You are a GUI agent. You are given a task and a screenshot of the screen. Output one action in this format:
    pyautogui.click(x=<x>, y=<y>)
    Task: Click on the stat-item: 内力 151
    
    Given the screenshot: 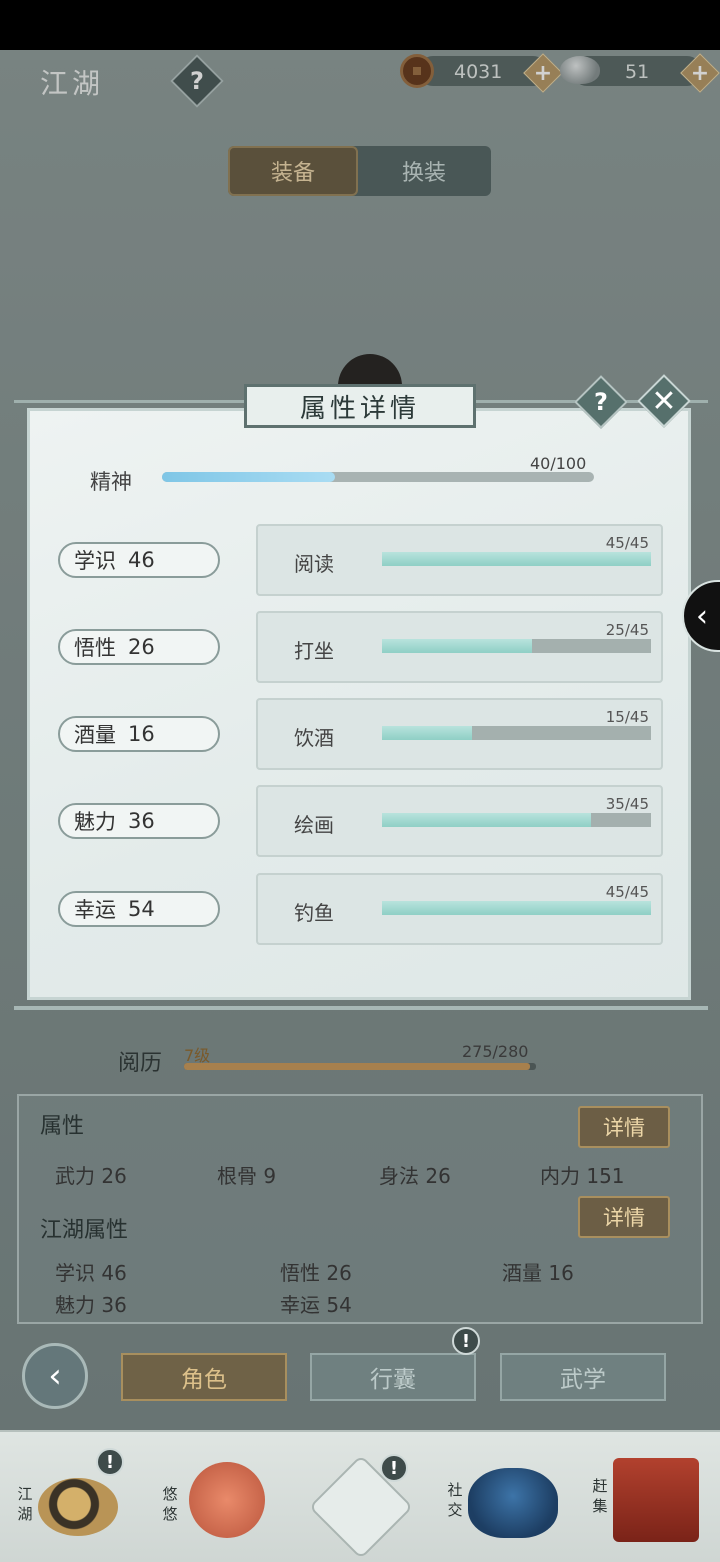 What is the action you would take?
    pyautogui.click(x=582, y=1176)
    